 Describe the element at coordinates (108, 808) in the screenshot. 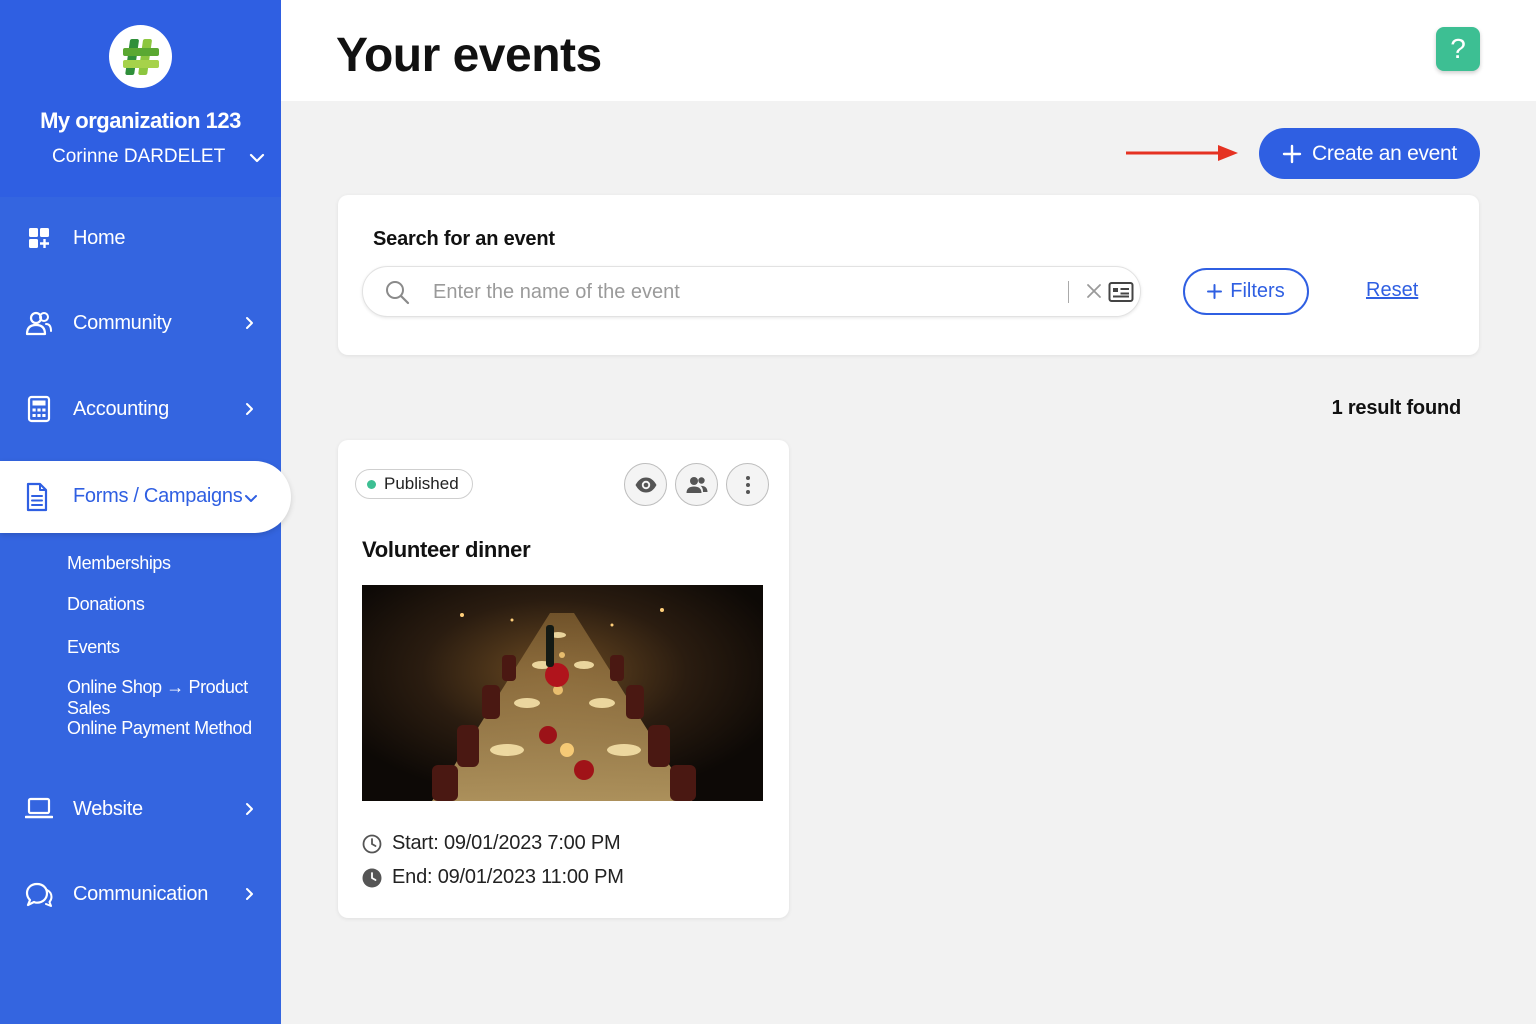

I see `nav-label: Website` at that location.